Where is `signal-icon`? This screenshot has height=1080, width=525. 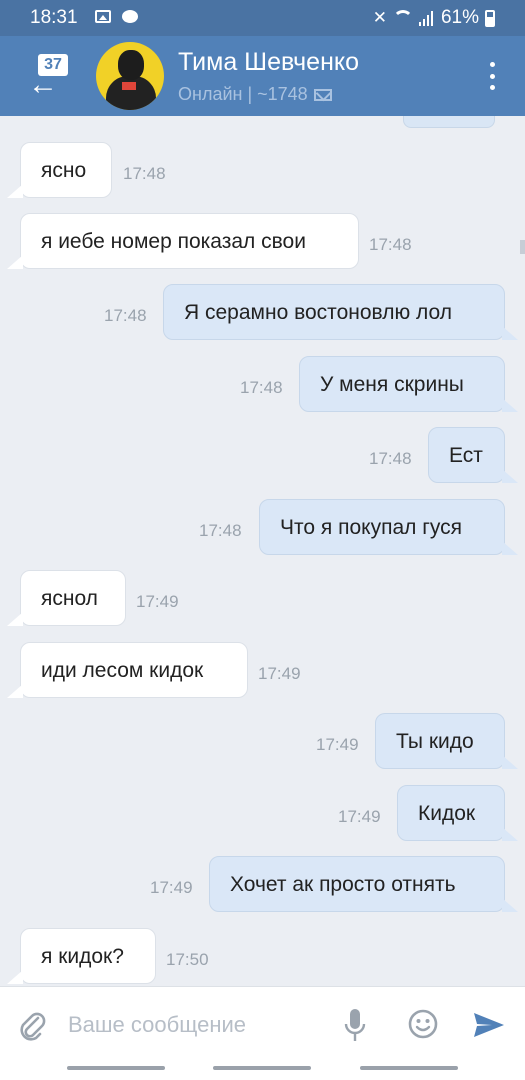
signal-icon is located at coordinates (426, 18).